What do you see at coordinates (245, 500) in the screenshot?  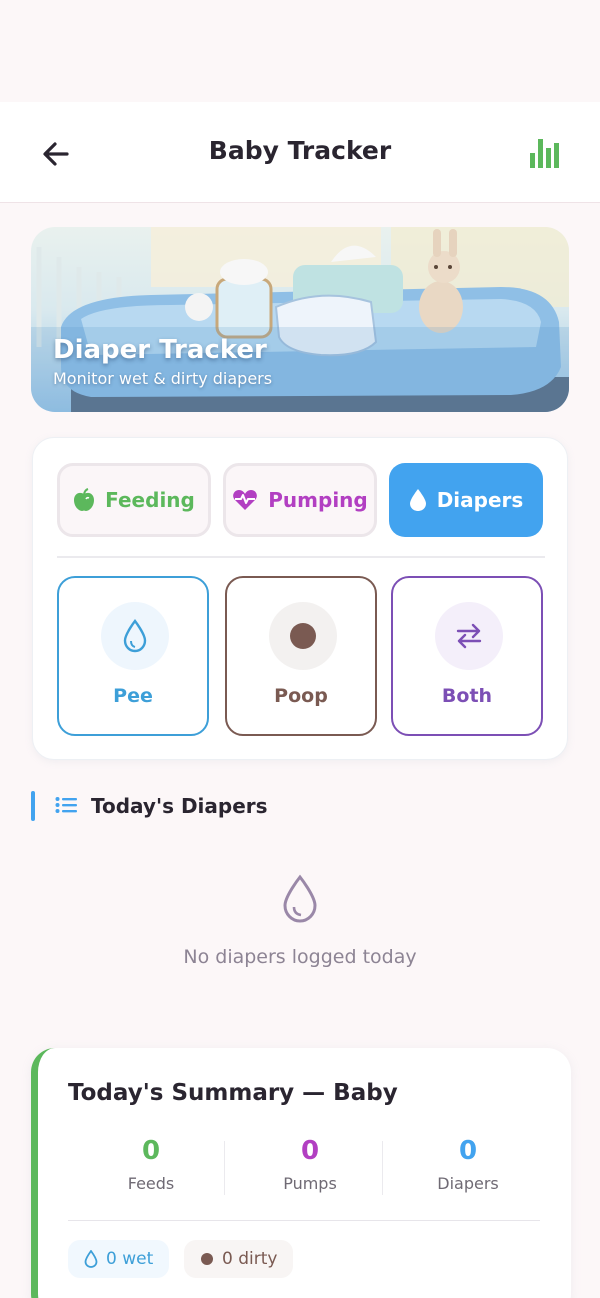 I see `heart-pulse-icon` at bounding box center [245, 500].